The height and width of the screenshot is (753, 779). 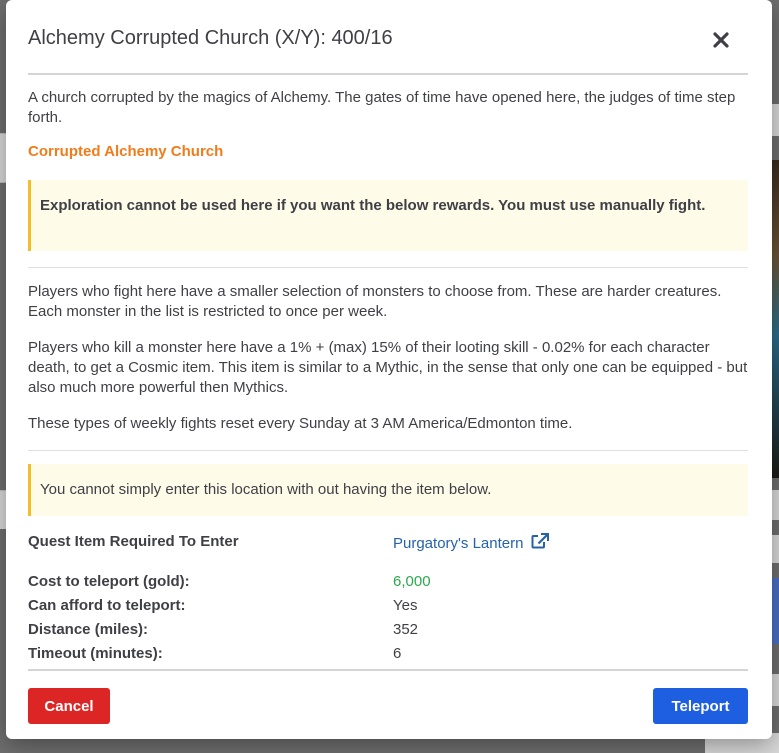 What do you see at coordinates (69, 706) in the screenshot?
I see `cancel-button: Cancel` at bounding box center [69, 706].